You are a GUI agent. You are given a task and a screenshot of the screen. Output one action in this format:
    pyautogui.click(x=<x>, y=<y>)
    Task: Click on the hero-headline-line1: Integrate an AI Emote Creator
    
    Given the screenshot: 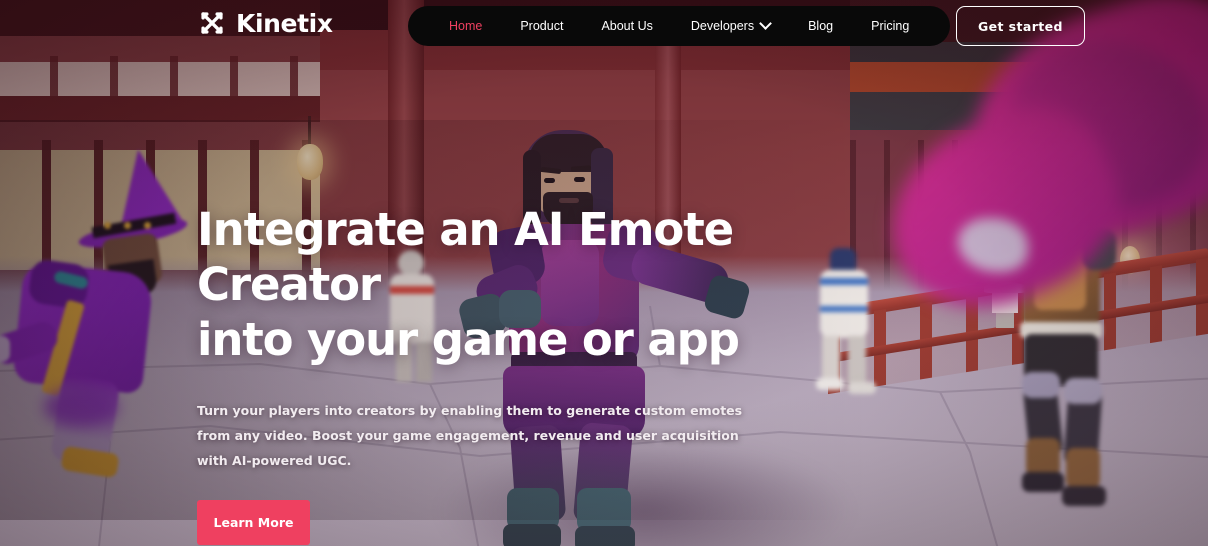 What is the action you would take?
    pyautogui.click(x=465, y=257)
    